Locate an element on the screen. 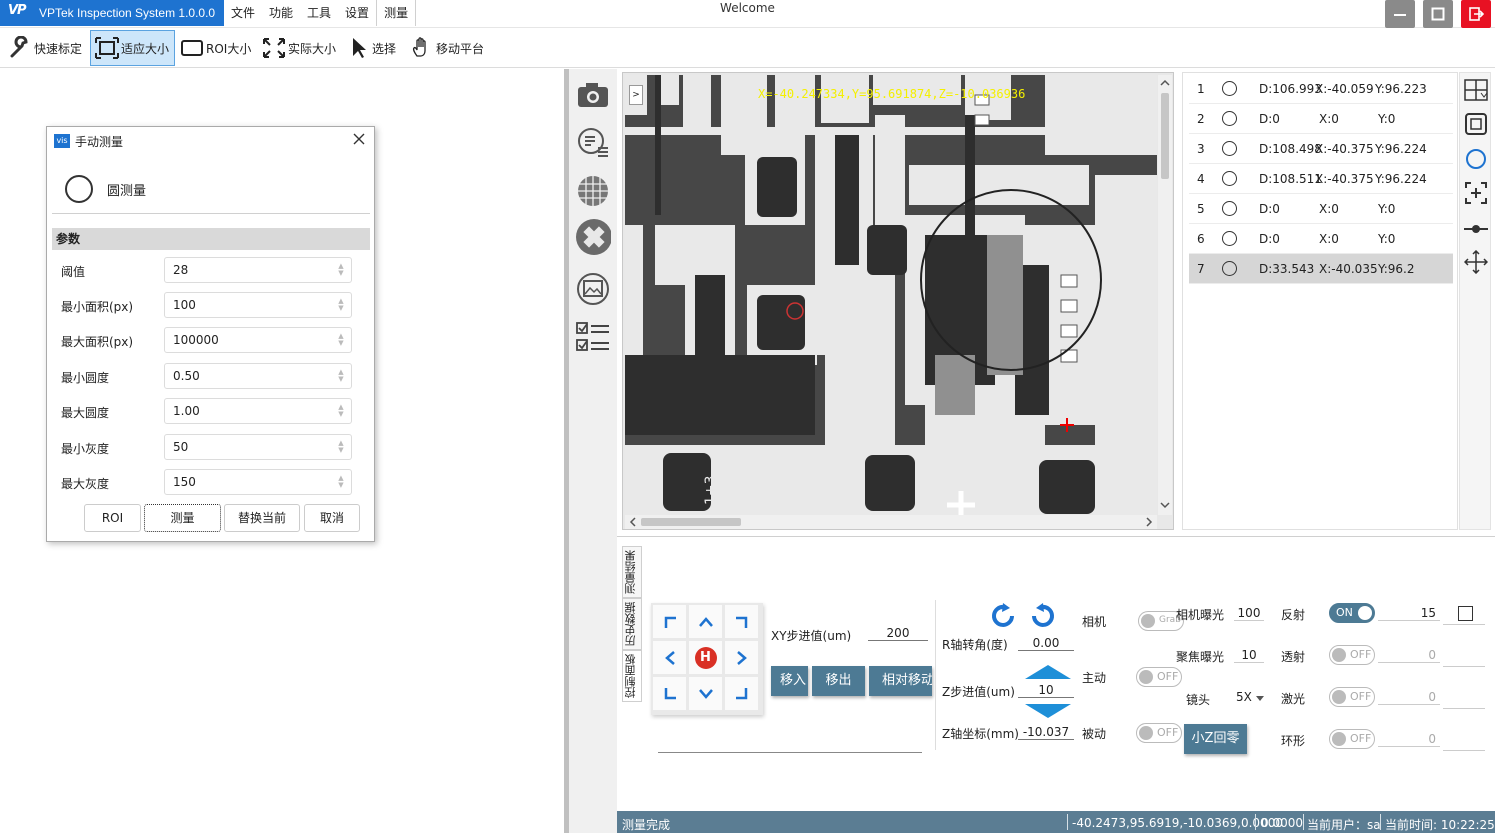 The image size is (1495, 833). rotate-ccw-button is located at coordinates (1004, 617).